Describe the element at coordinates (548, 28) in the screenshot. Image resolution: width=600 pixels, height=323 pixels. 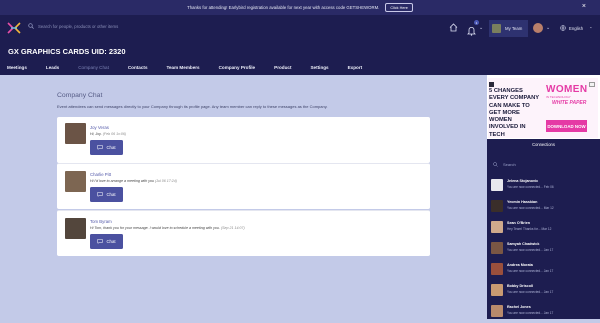
I see `user-menu-chevron-icon: ⌄` at that location.